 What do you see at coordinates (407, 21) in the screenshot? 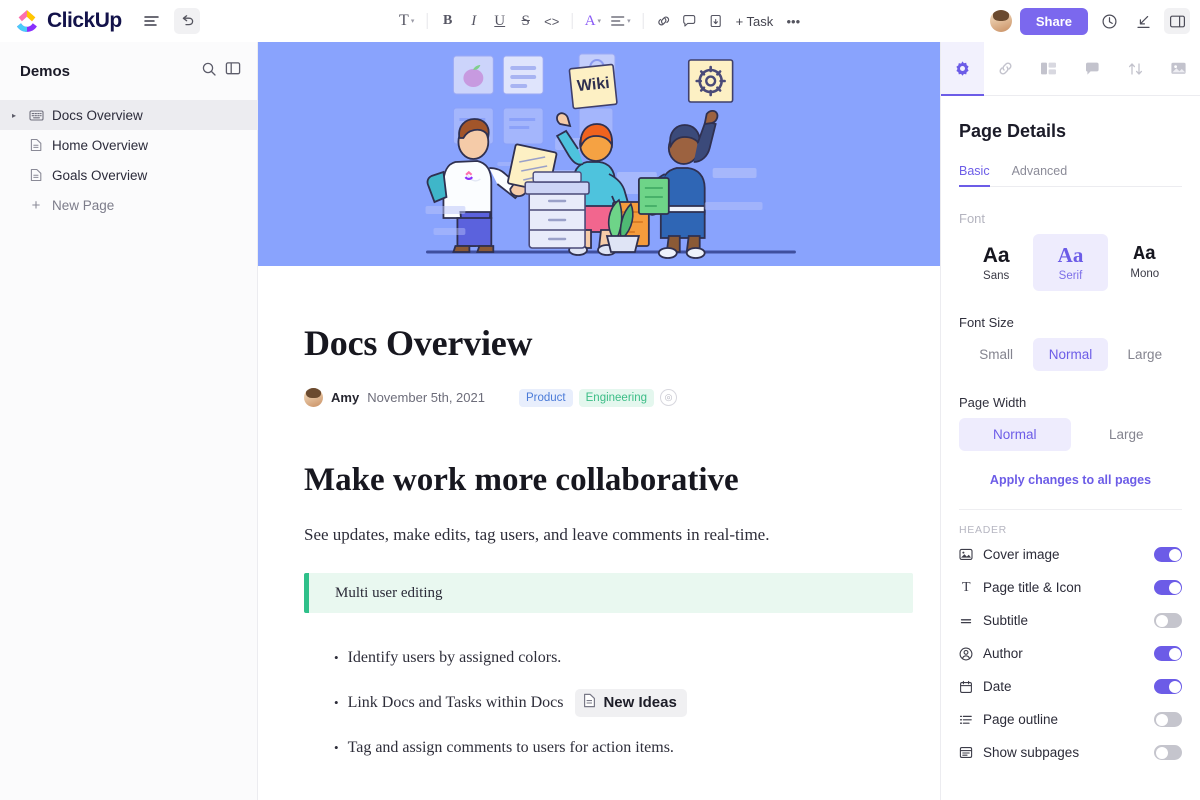
I see `text-style-tool: T ▾` at bounding box center [407, 21].